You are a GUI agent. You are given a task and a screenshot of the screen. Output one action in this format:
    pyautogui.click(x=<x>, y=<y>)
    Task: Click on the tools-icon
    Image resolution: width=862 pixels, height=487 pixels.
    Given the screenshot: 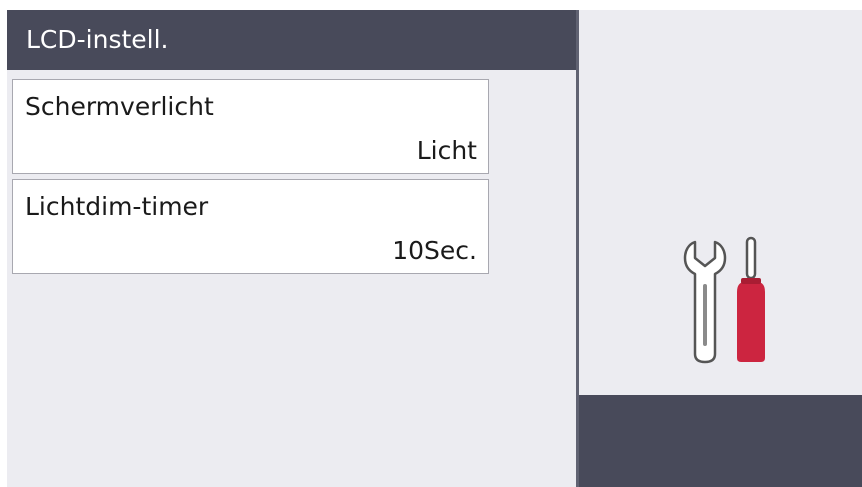 What is the action you would take?
    pyautogui.click(x=724, y=300)
    